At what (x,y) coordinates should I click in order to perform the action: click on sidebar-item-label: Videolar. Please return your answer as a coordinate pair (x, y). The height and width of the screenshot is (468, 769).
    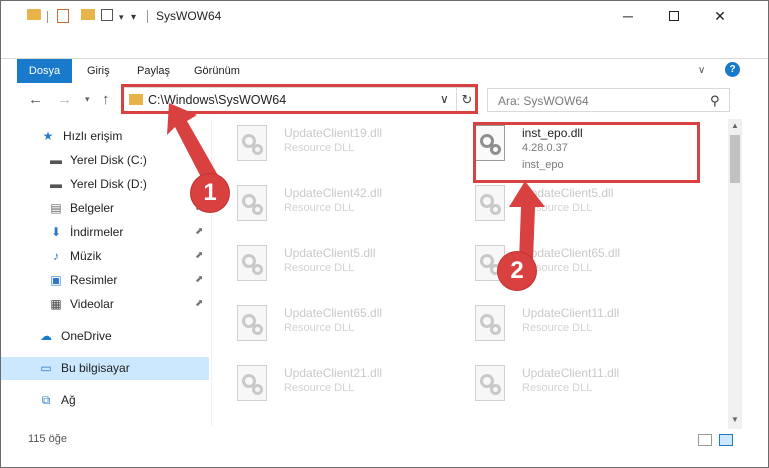
    Looking at the image, I should click on (92, 304).